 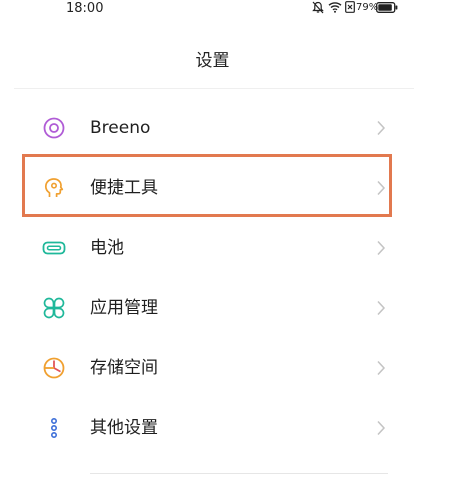 I want to click on settings-item-battery: 电池, so click(x=212, y=248).